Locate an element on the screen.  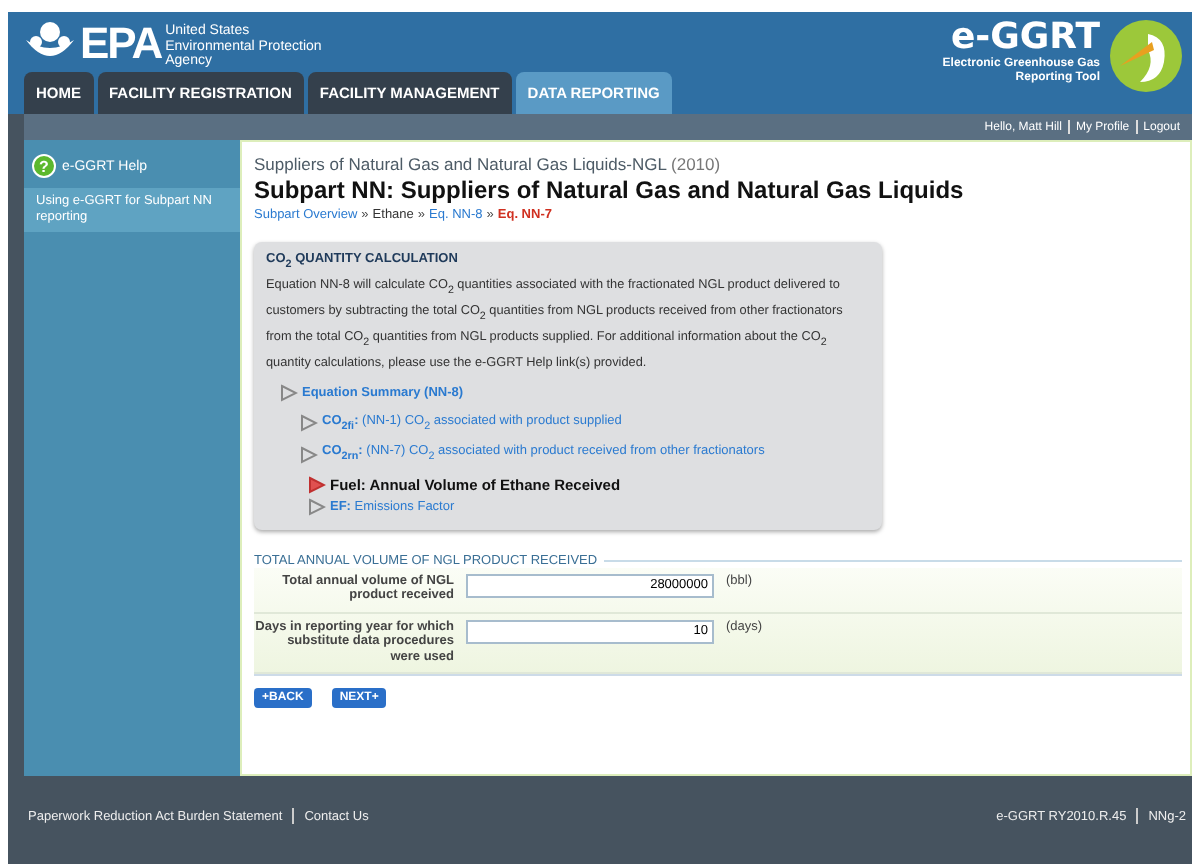
bird-logo-icon is located at coordinates (1146, 56).